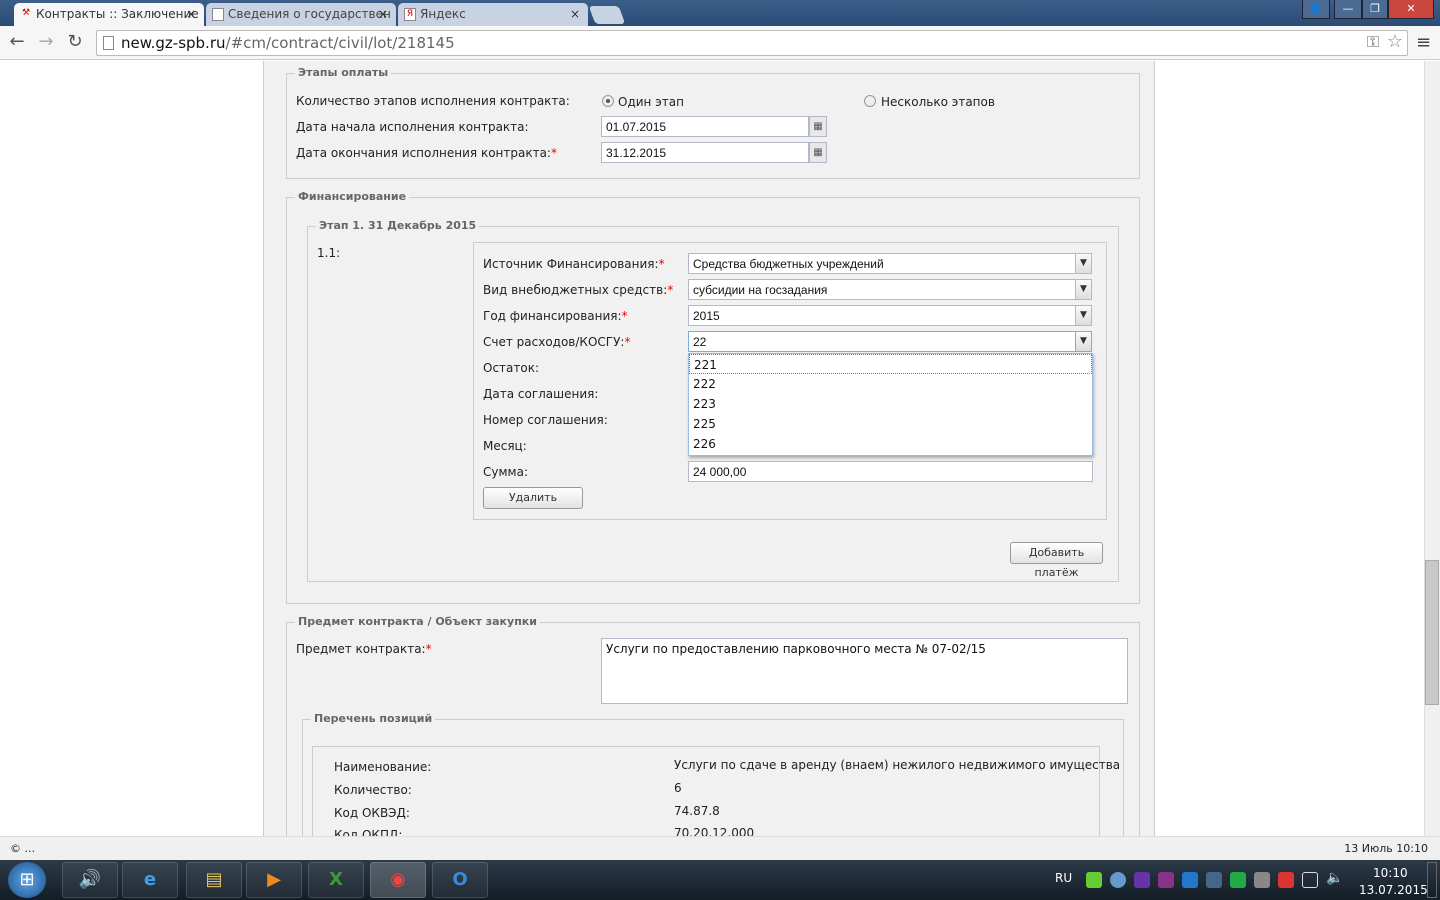  Describe the element at coordinates (574, 264) in the screenshot. I see `source-label: Источник Финансирования:*` at that location.